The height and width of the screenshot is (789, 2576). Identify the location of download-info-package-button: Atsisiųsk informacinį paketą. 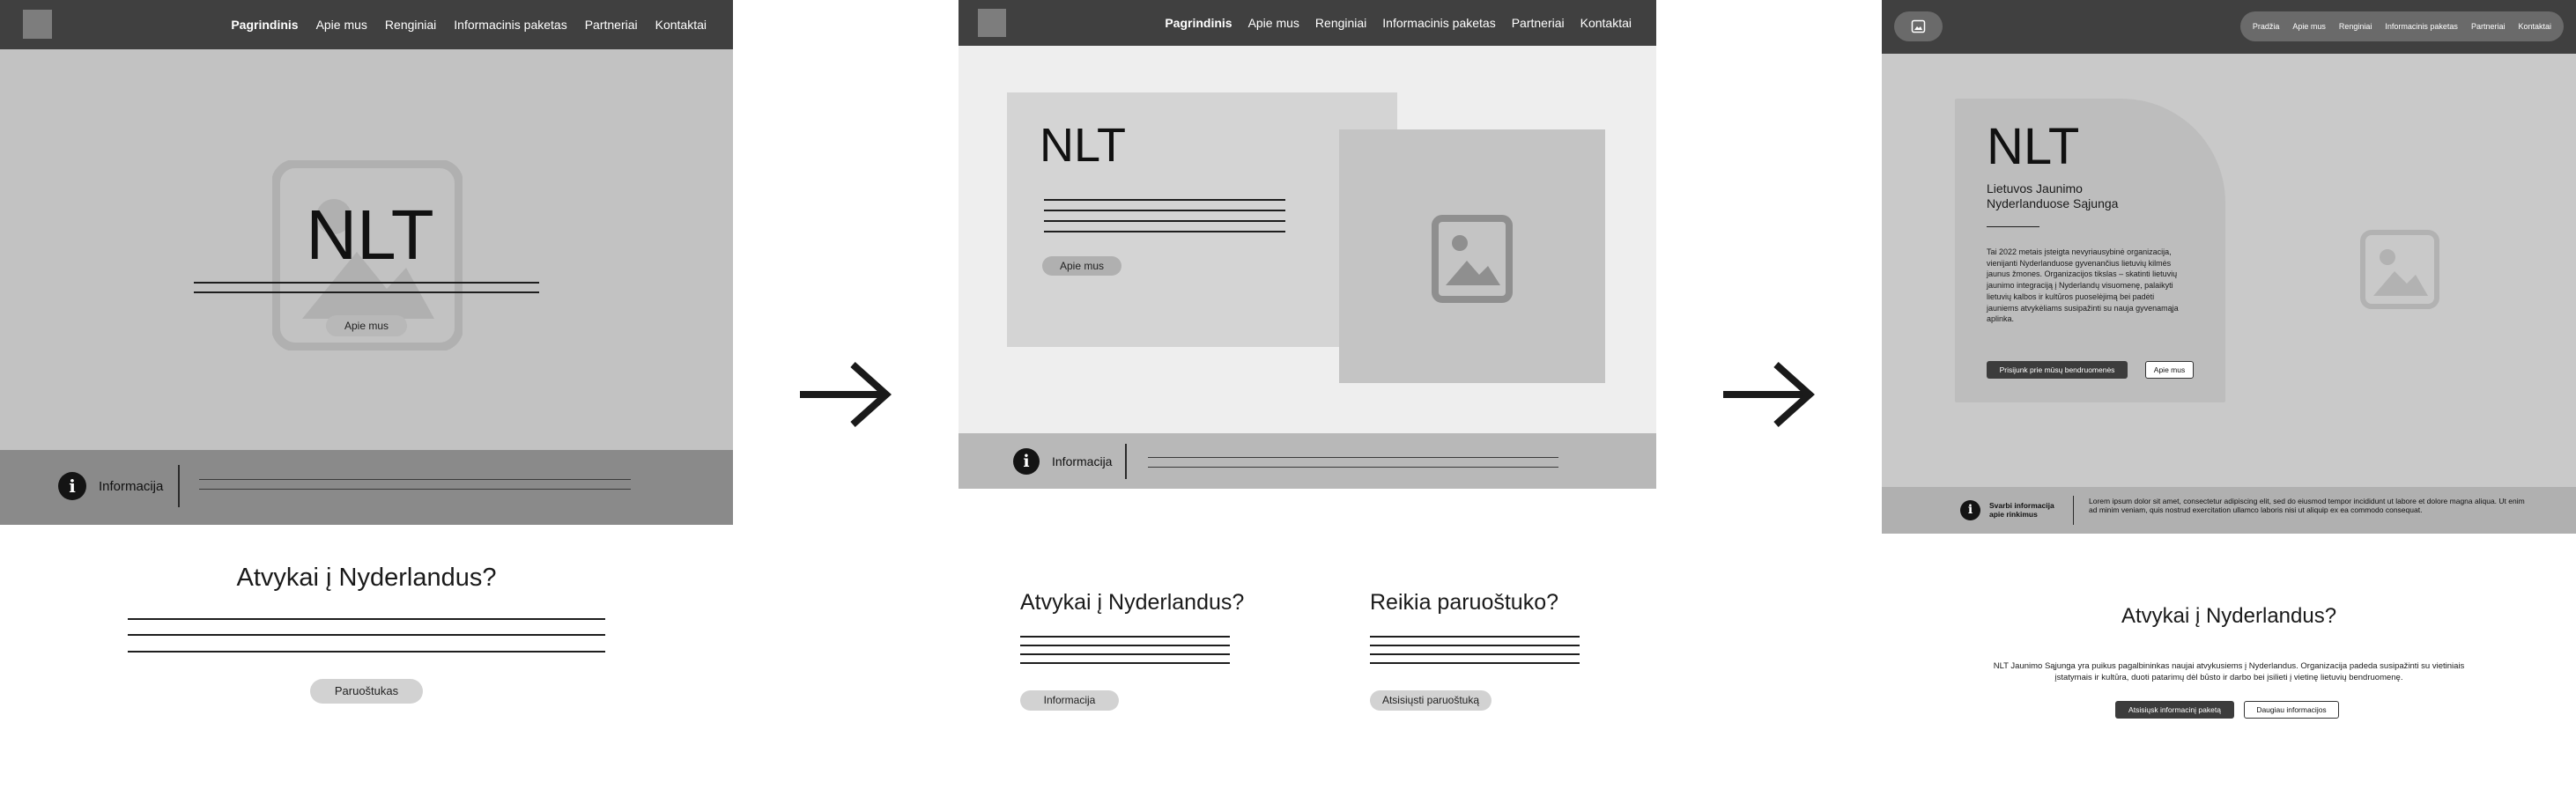
(2175, 710).